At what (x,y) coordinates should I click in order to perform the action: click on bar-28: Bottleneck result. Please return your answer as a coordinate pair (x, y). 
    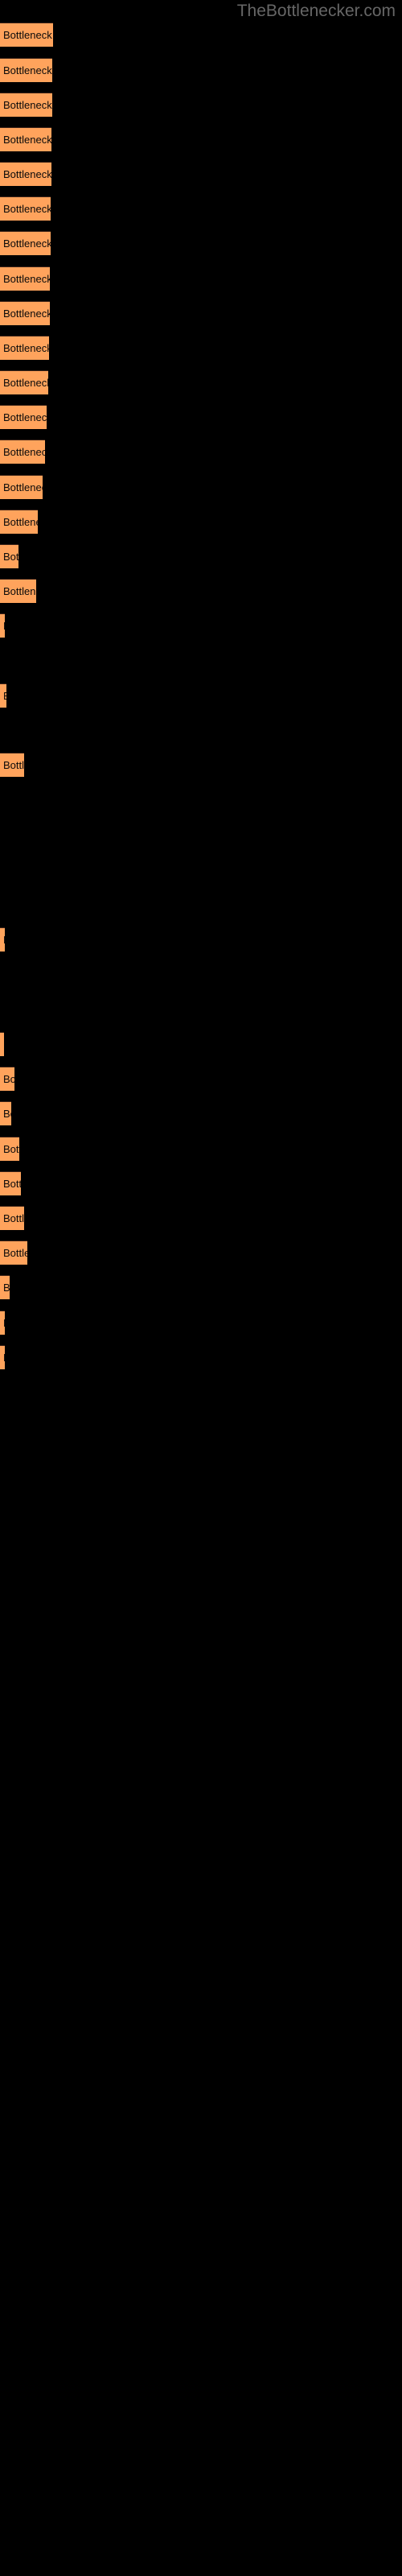
    Looking at the image, I should click on (13, 1253).